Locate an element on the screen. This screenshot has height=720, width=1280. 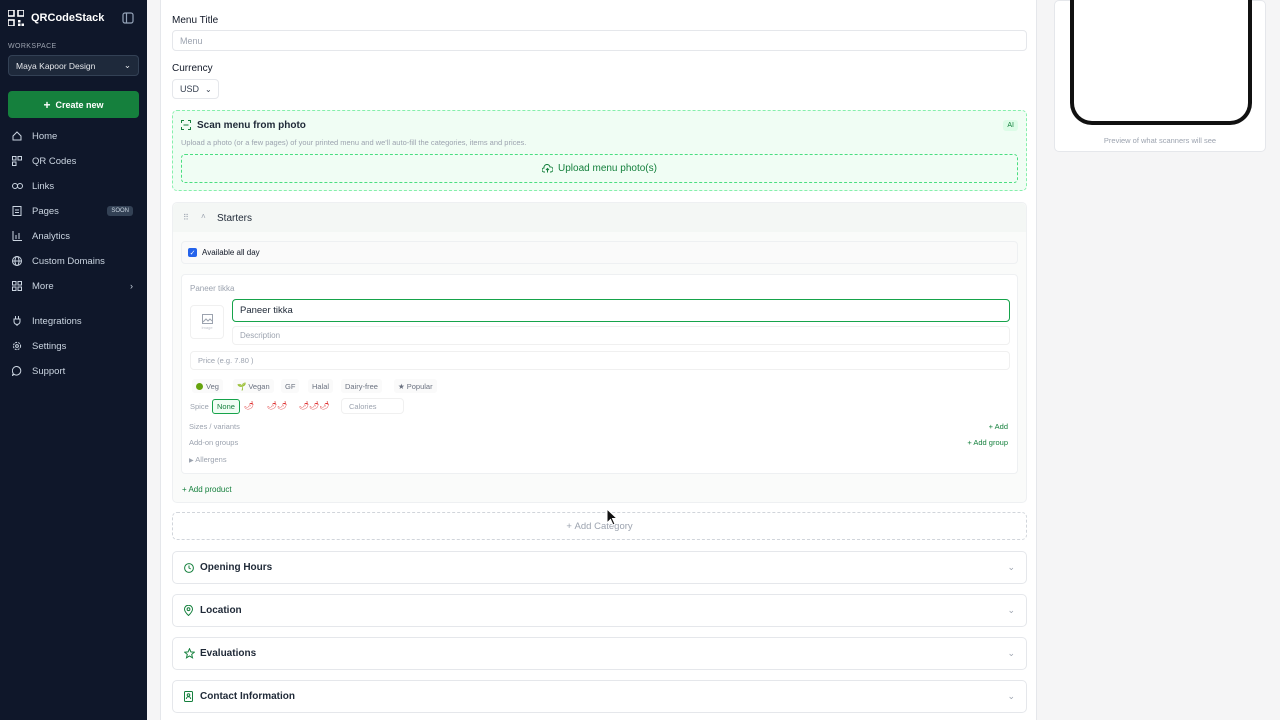
chart-icon is located at coordinates (19, 236).